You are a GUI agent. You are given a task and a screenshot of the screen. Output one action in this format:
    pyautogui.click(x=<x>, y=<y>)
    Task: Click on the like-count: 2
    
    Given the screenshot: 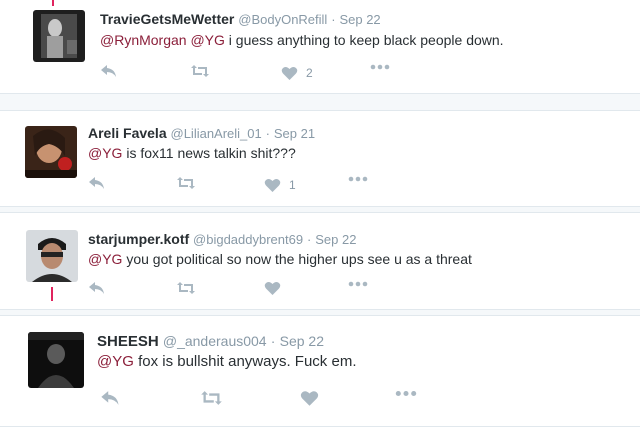 What is the action you would take?
    pyautogui.click(x=309, y=73)
    